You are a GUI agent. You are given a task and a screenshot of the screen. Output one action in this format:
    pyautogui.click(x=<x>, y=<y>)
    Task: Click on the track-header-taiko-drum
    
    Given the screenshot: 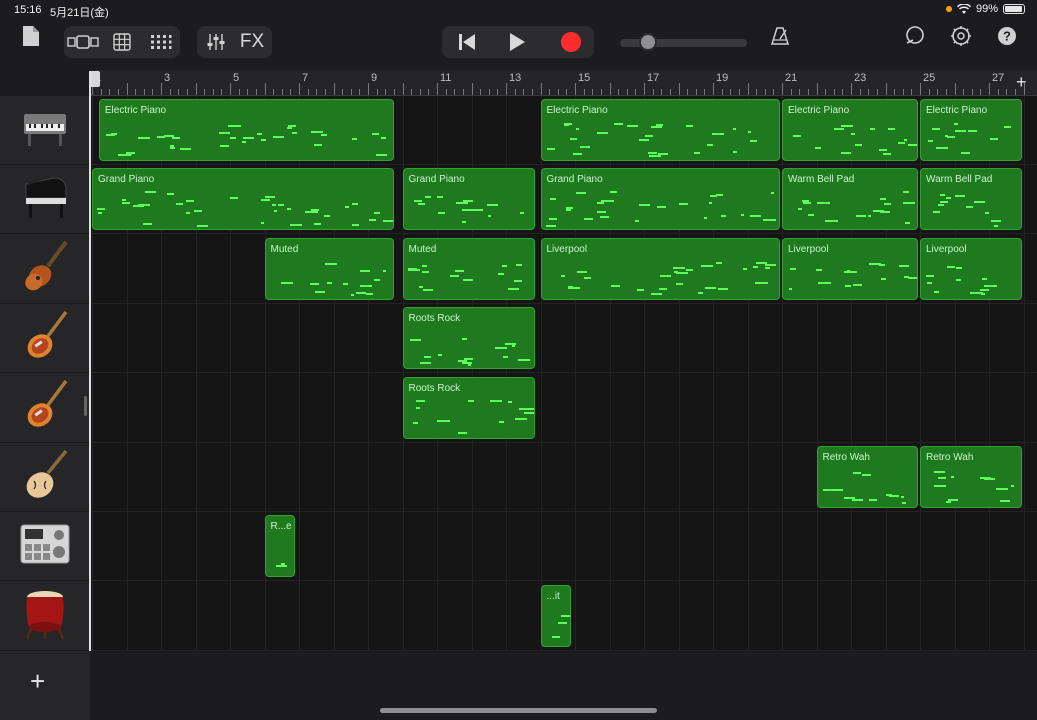 What is the action you would take?
    pyautogui.click(x=45, y=616)
    